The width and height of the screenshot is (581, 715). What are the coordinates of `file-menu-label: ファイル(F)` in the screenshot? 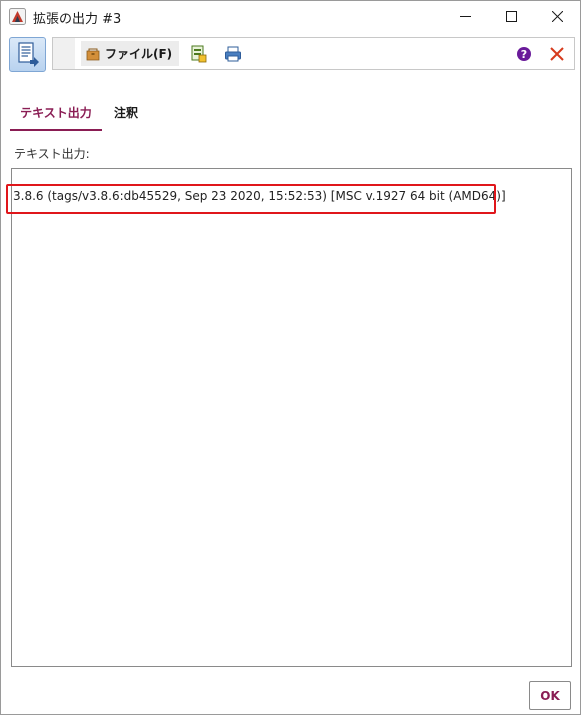 It's located at (139, 54).